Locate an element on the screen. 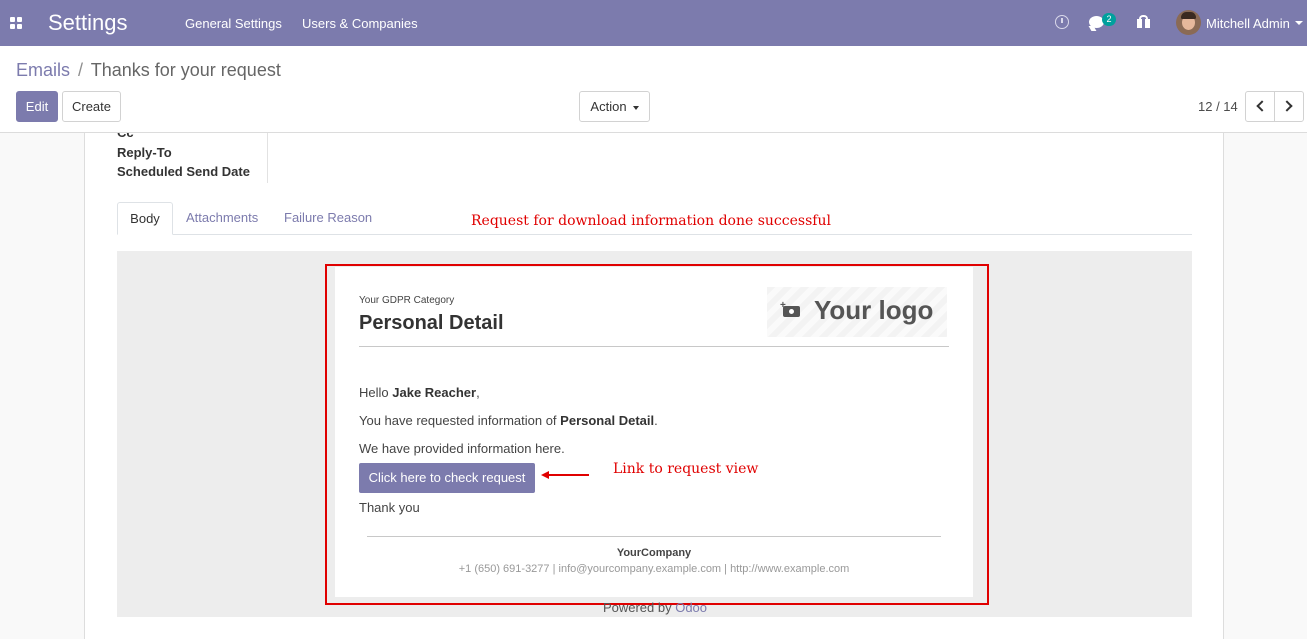 The image size is (1307, 639). pager-previous-button is located at coordinates (1260, 106).